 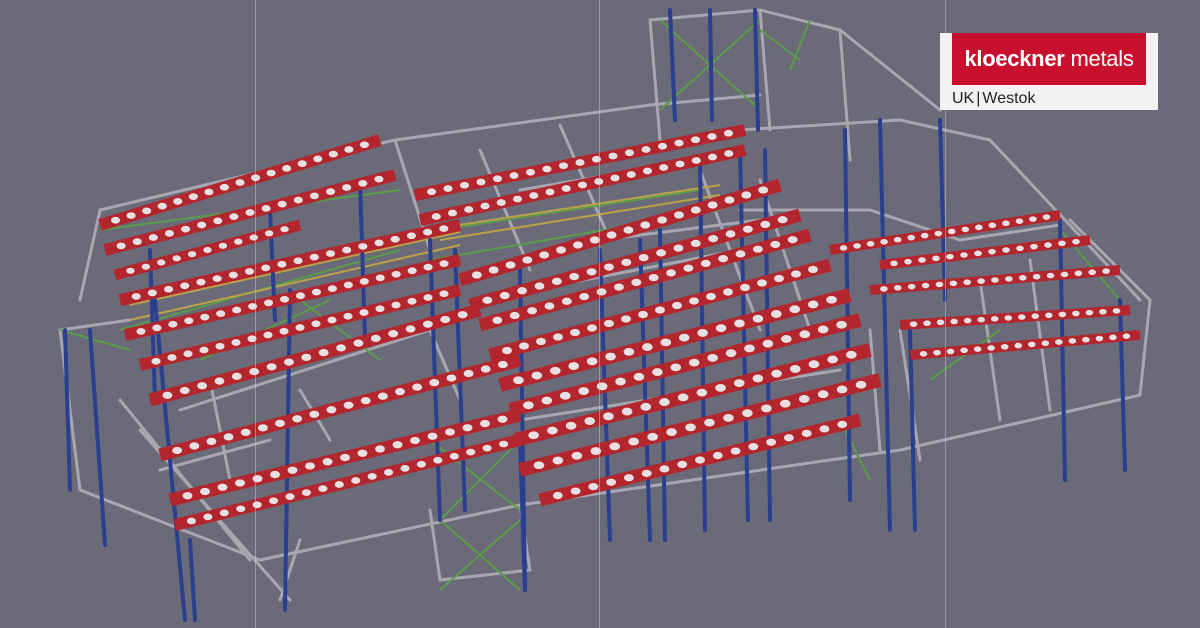 What do you see at coordinates (1102, 58) in the screenshot?
I see `logo-brand-light: metals` at bounding box center [1102, 58].